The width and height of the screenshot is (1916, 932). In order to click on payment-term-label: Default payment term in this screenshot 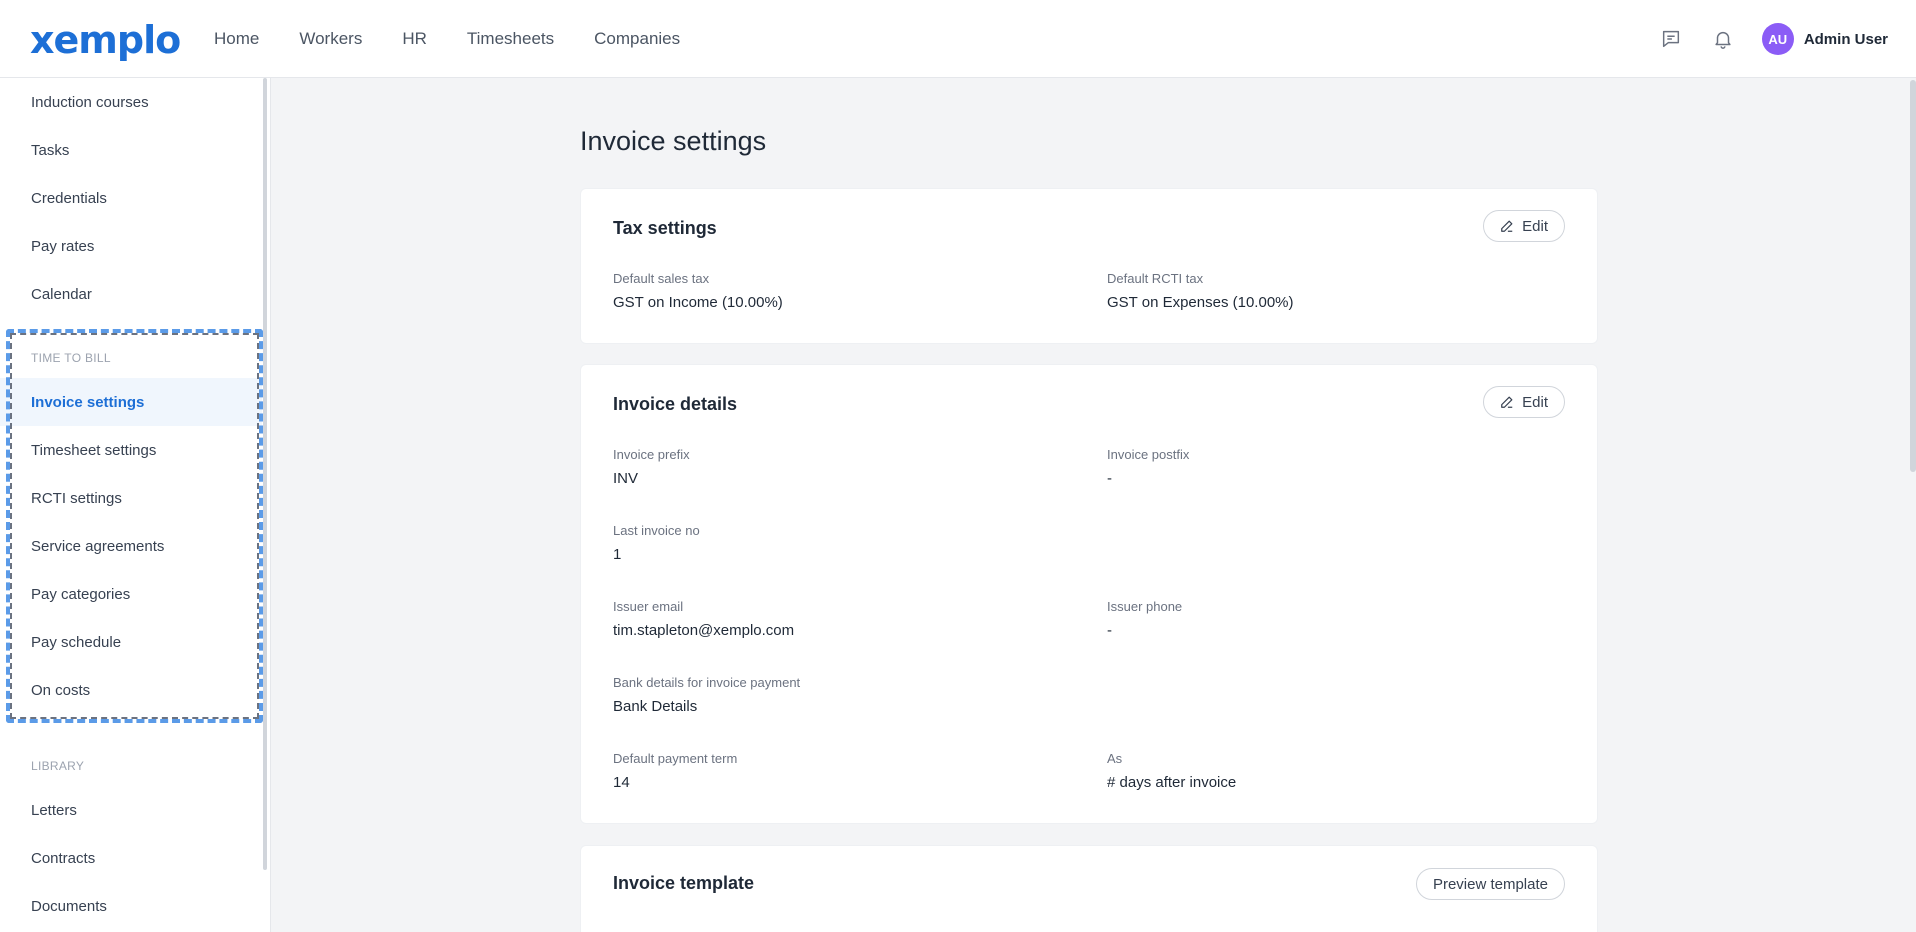, I will do `click(675, 758)`.